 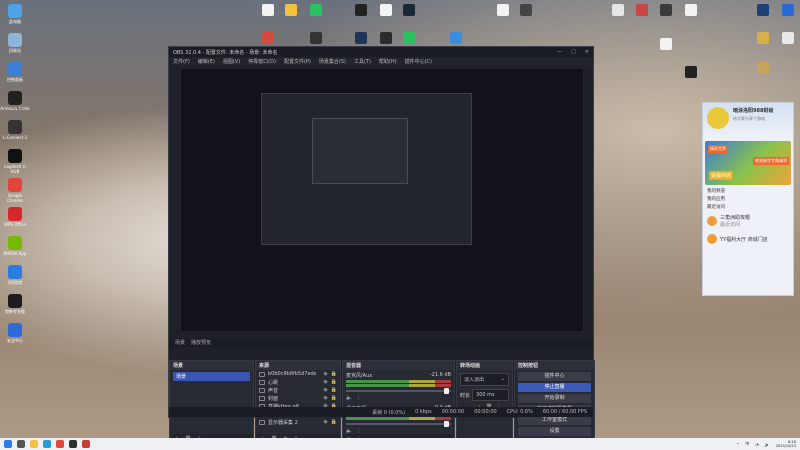 I want to click on control-button: 工作室模式, so click(x=554, y=420).